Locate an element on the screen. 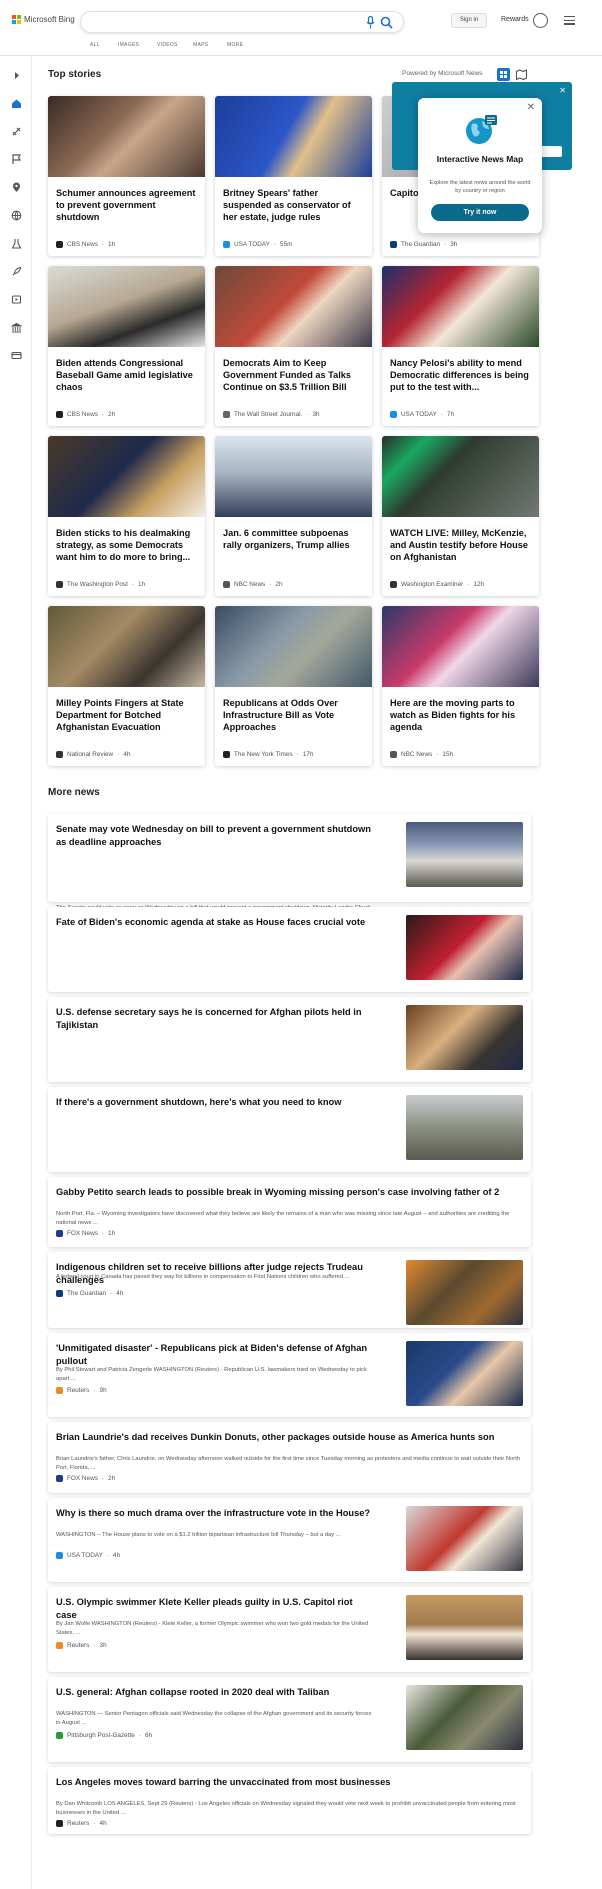 The width and height of the screenshot is (602, 1889). source-name: FOX News is located at coordinates (82, 1233).